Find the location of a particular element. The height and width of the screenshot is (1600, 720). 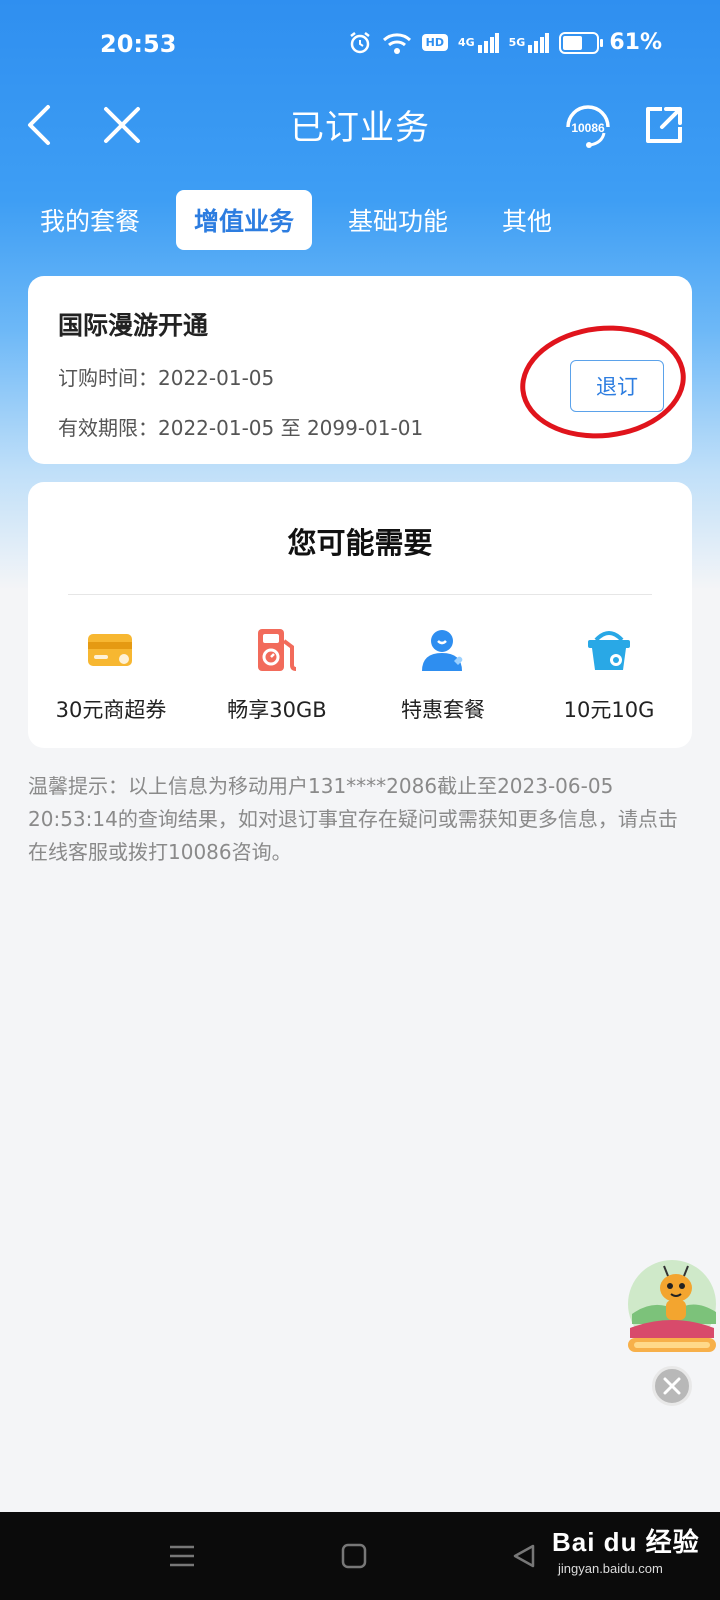

mascot-icon is located at coordinates (672, 1306).